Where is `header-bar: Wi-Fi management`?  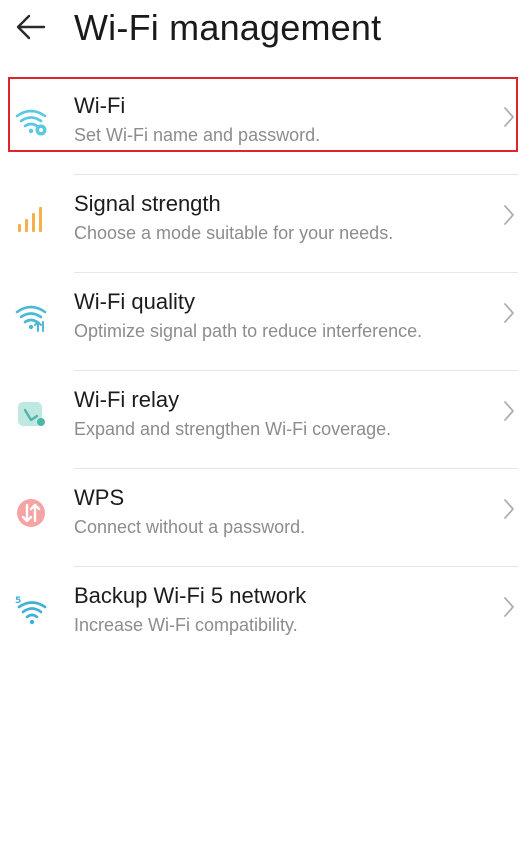
header-bar: Wi-Fi management is located at coordinates (266, 30).